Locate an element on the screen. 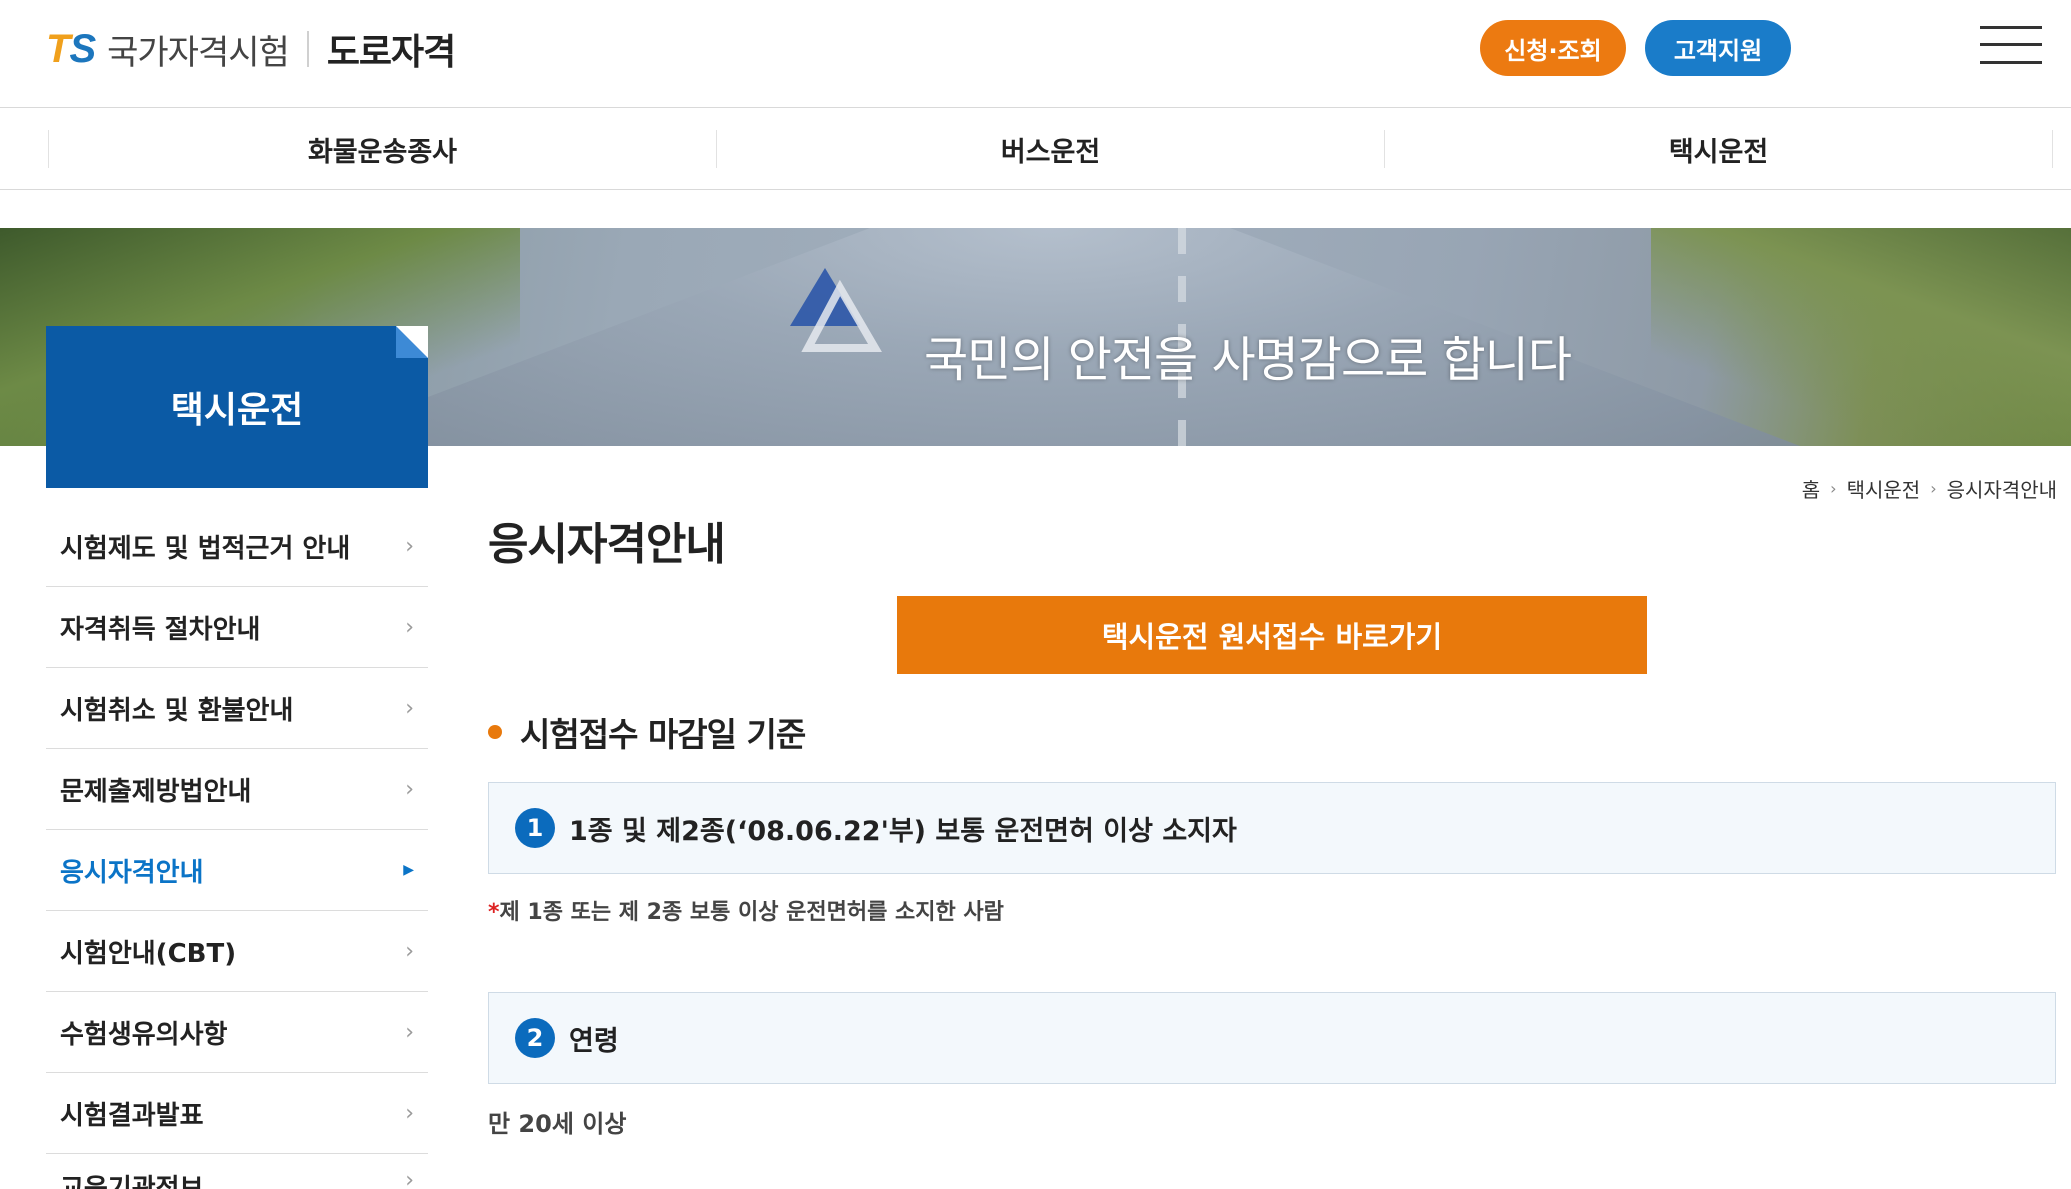  sidebar-item-question-method: 문제출제방법안내 › is located at coordinates (237, 789).